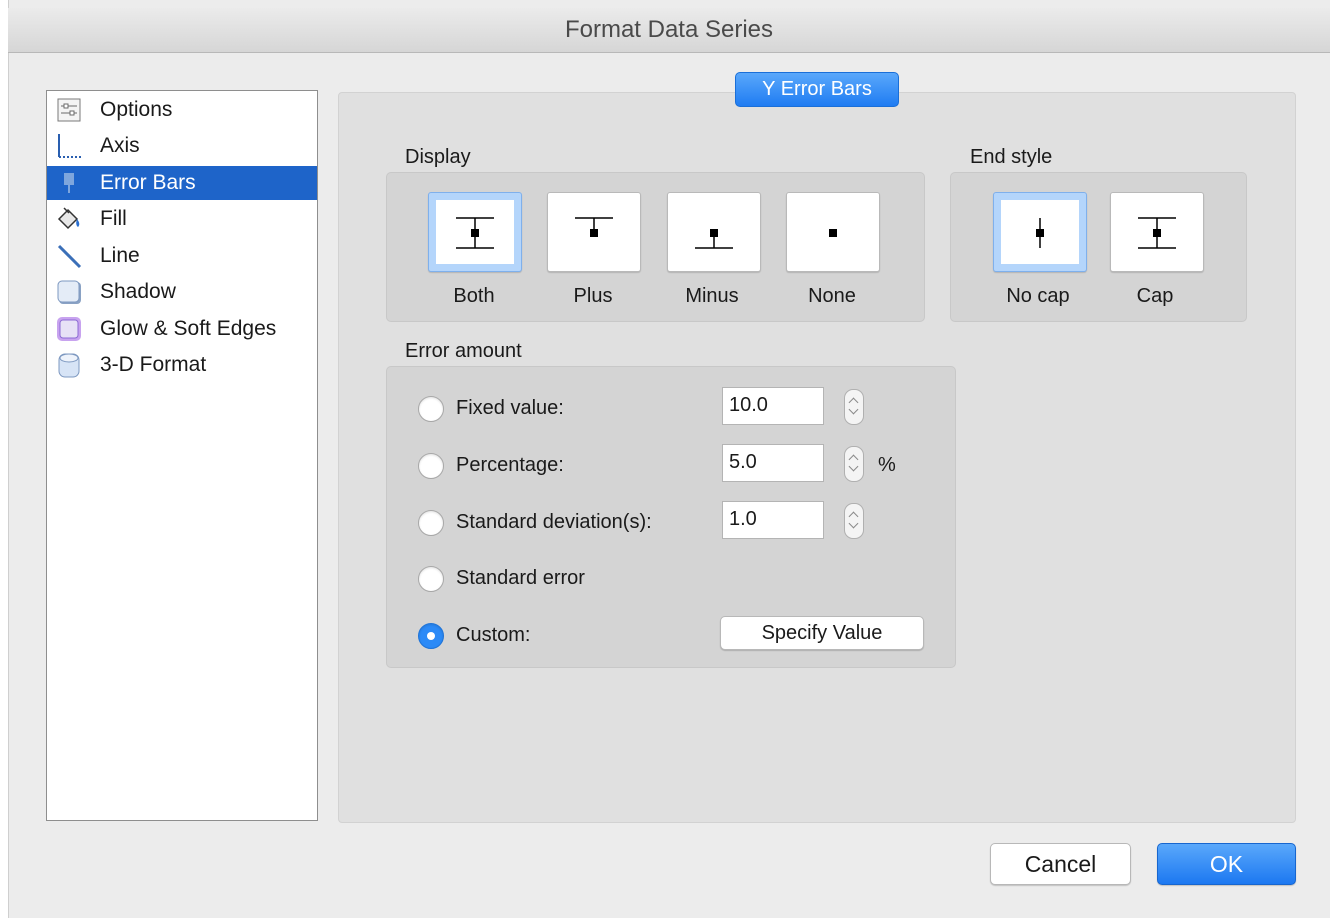  What do you see at coordinates (69, 365) in the screenshot?
I see `3d-format-icon` at bounding box center [69, 365].